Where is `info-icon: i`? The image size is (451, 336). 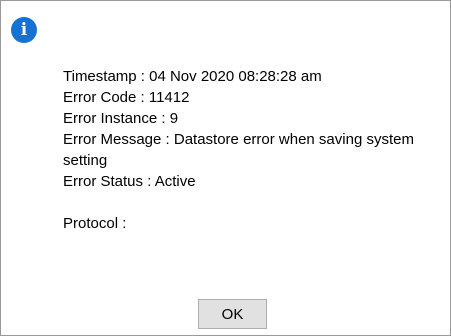 info-icon: i is located at coordinates (24, 30).